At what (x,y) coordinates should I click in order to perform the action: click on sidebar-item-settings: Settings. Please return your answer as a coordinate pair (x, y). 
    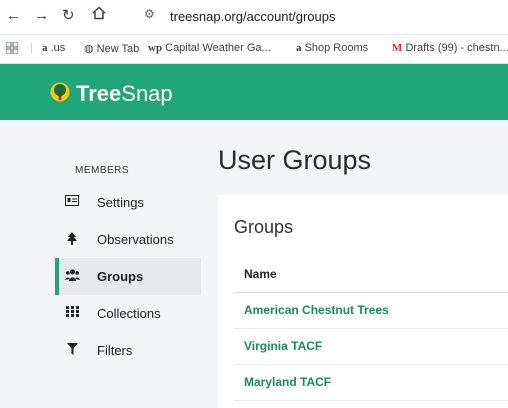
    Looking at the image, I should click on (126, 202).